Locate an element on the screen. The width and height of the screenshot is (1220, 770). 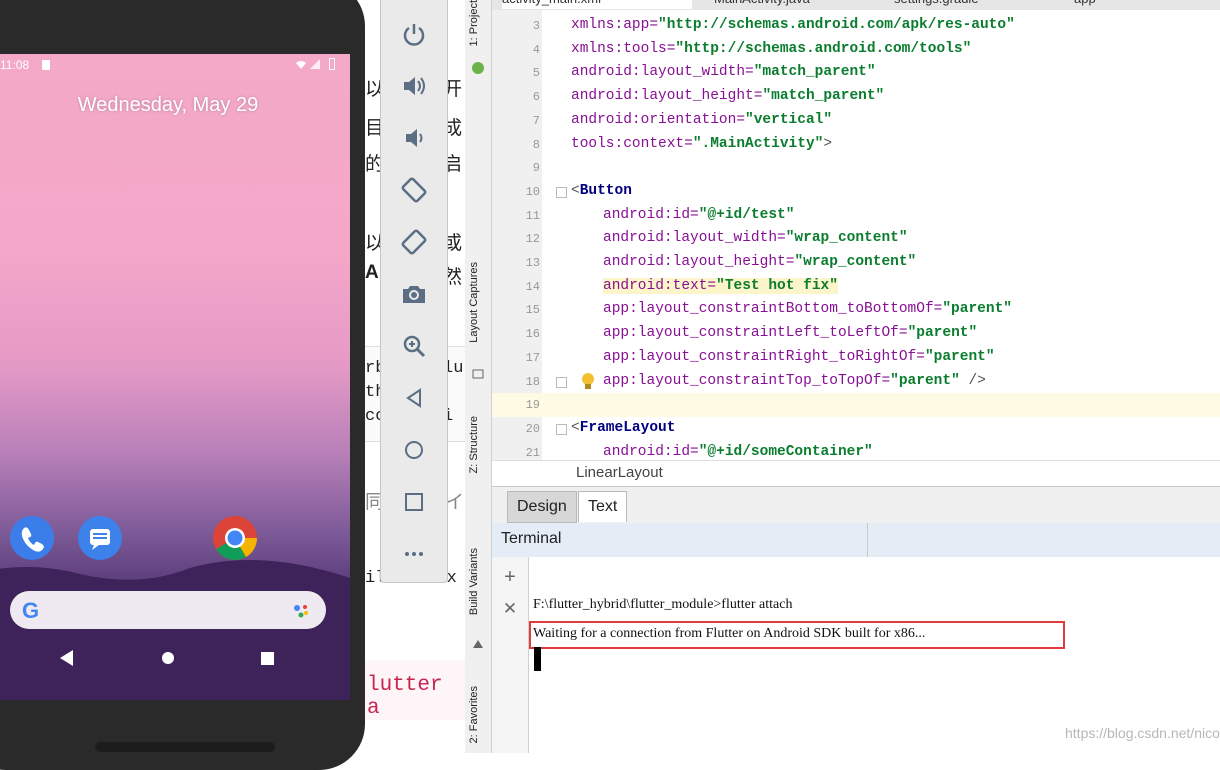
code-line: 12 android:layout_width="wrap_content" is located at coordinates (856, 239).